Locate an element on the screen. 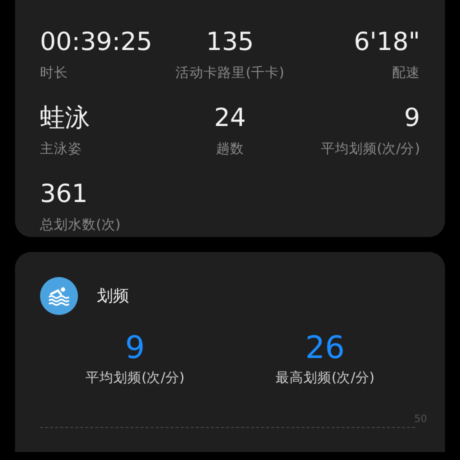  stat-label: 时长 is located at coordinates (54, 73).